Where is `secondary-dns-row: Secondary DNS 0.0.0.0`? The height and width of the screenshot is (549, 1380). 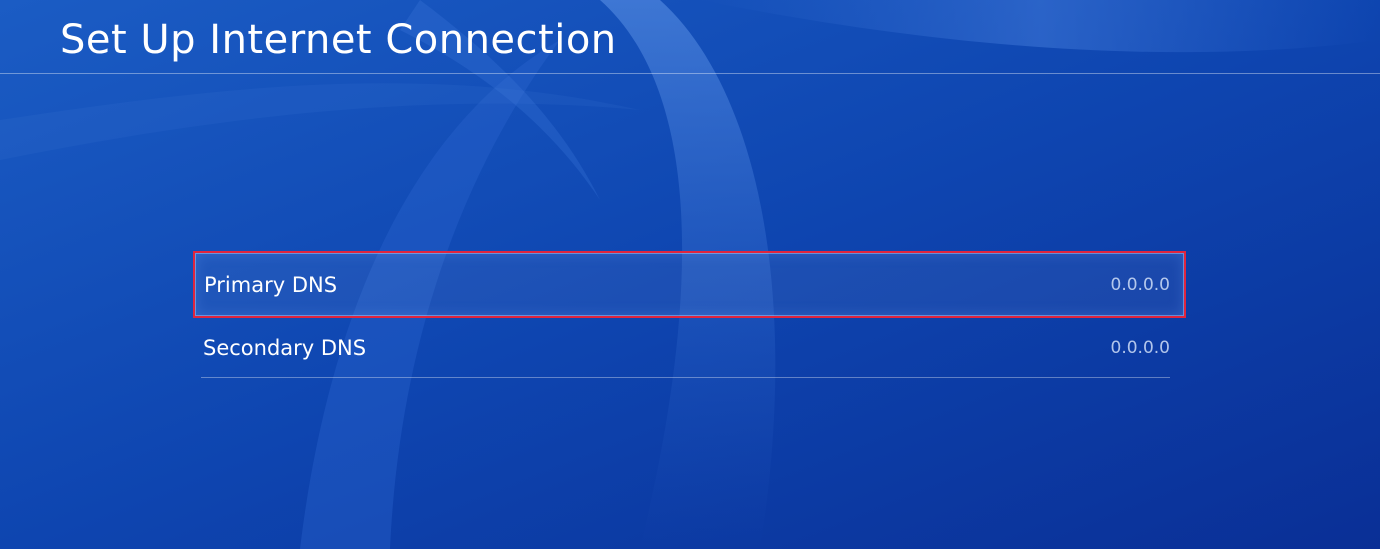 secondary-dns-row: Secondary DNS 0.0.0.0 is located at coordinates (685, 348).